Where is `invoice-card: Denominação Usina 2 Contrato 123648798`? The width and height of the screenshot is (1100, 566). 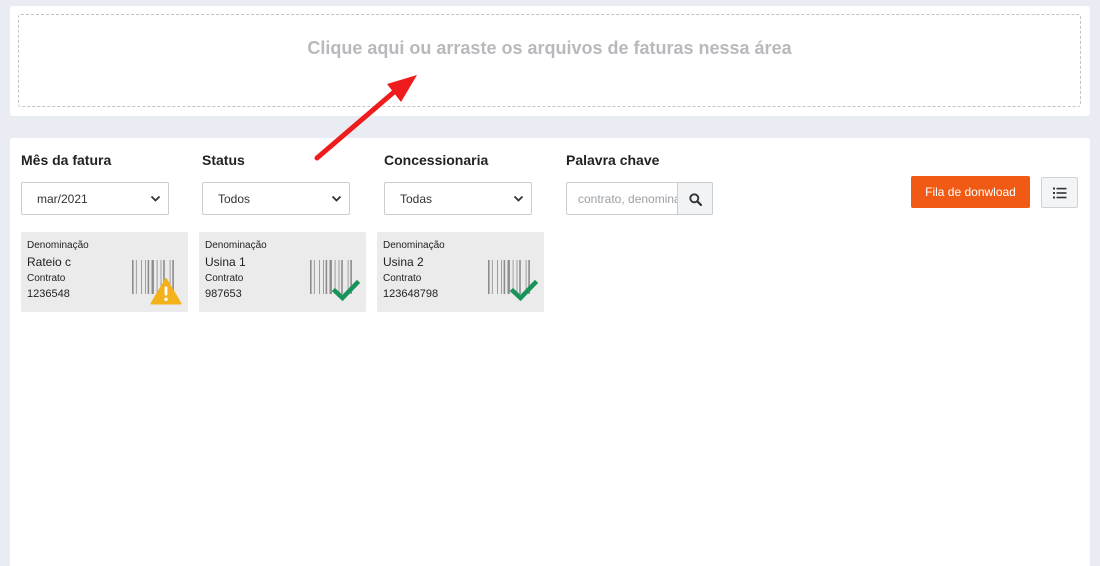 invoice-card: Denominação Usina 2 Contrato 123648798 is located at coordinates (460, 272).